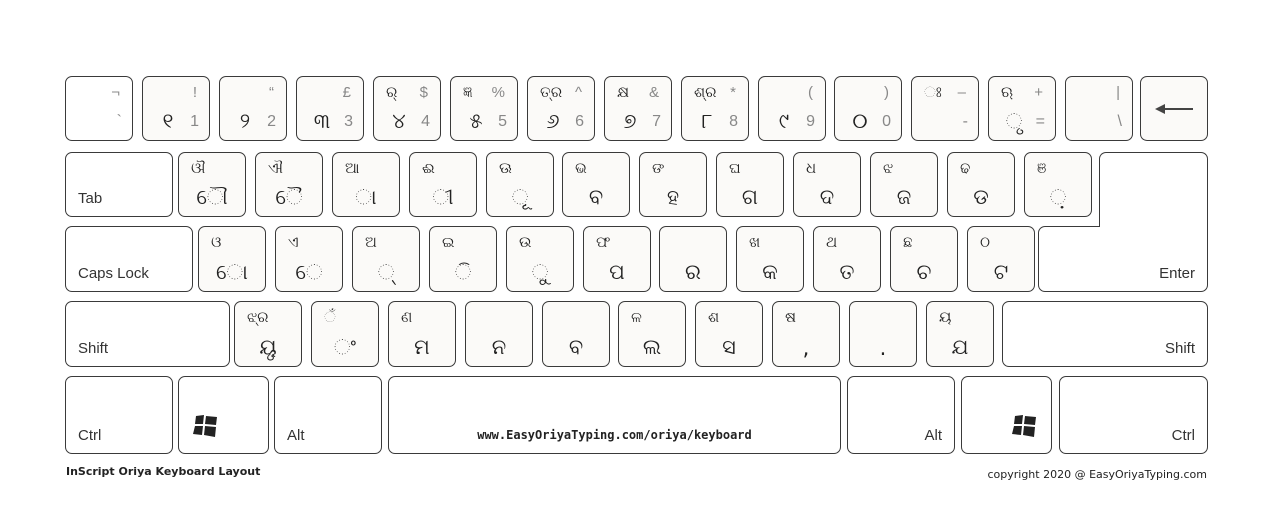 The height and width of the screenshot is (530, 1280). I want to click on main-char: ୬, so click(553, 121).